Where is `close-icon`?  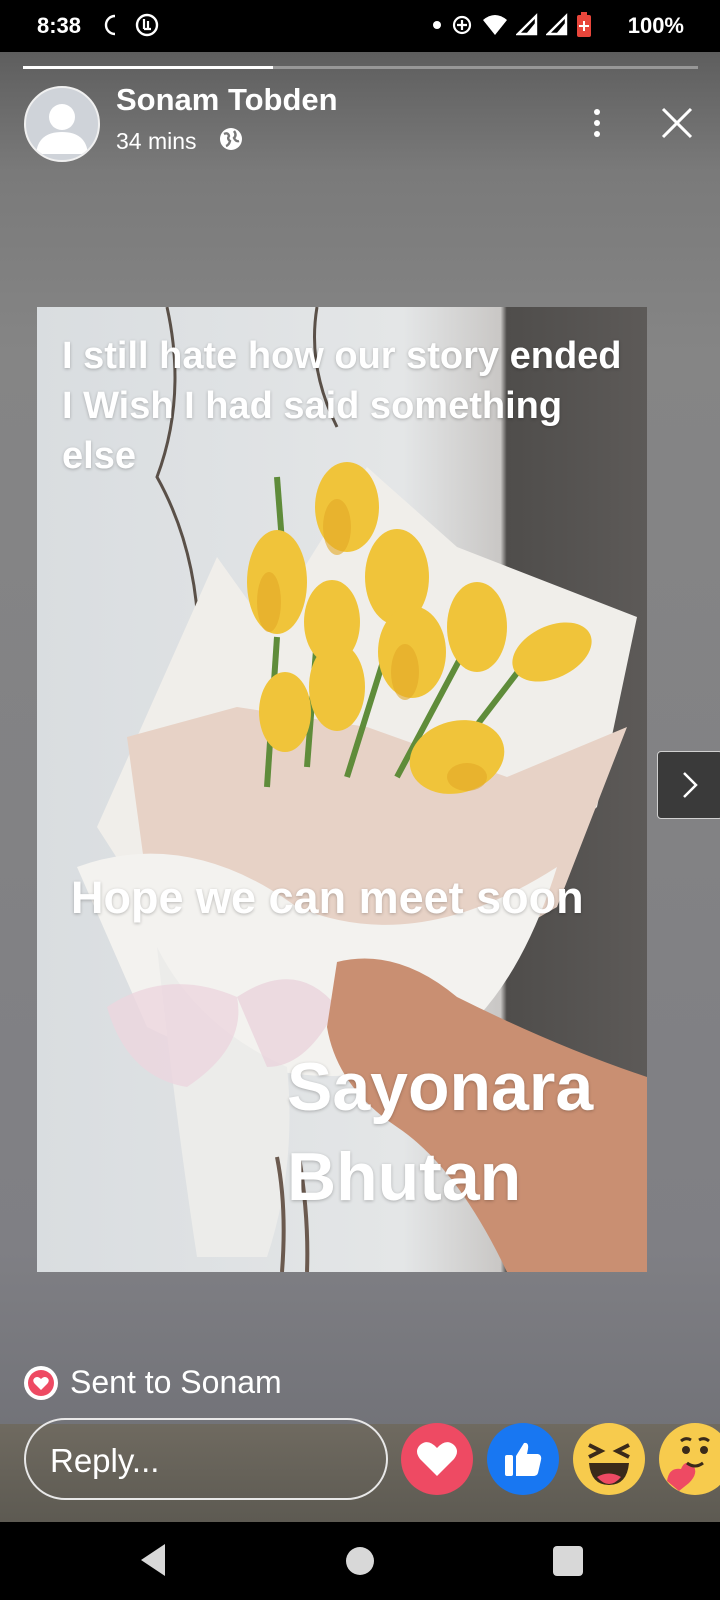 close-icon is located at coordinates (677, 123).